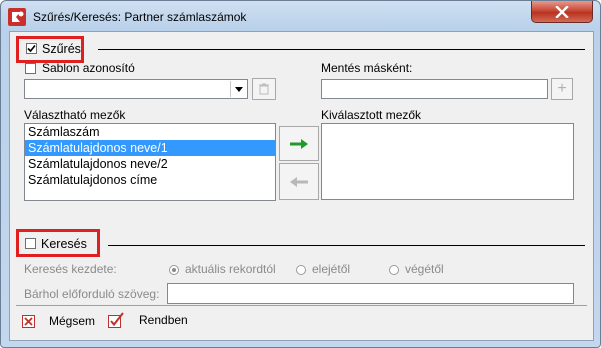  Describe the element at coordinates (230, 269) in the screenshot. I see `radio-current-record-label: aktuális rekordtól` at that location.